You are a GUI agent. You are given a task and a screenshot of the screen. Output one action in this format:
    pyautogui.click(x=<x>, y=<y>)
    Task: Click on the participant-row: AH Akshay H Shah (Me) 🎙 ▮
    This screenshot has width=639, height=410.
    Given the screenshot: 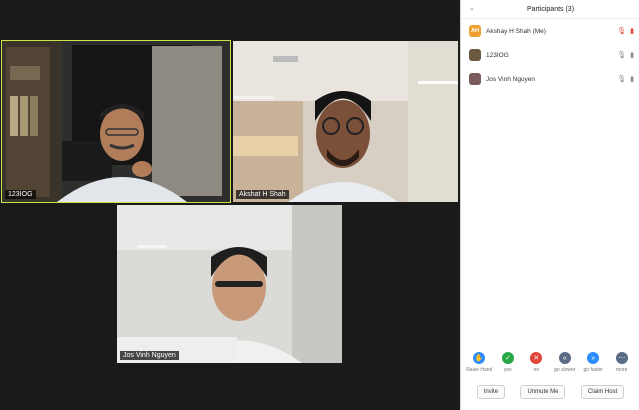 What is the action you would take?
    pyautogui.click(x=550, y=31)
    